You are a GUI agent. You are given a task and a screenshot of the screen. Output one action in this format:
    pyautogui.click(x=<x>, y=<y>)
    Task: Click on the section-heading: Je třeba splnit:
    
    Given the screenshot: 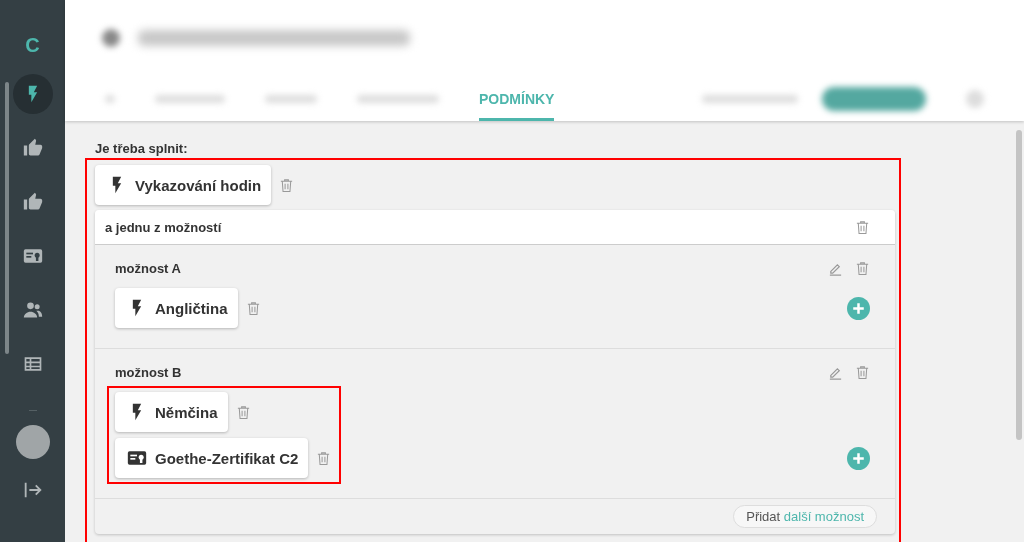 What is the action you would take?
    pyautogui.click(x=142, y=148)
    